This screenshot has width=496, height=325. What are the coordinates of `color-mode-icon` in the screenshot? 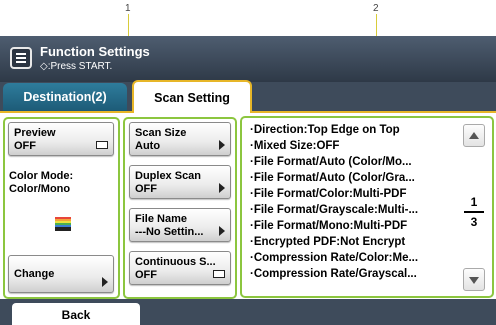 It's located at (63, 224).